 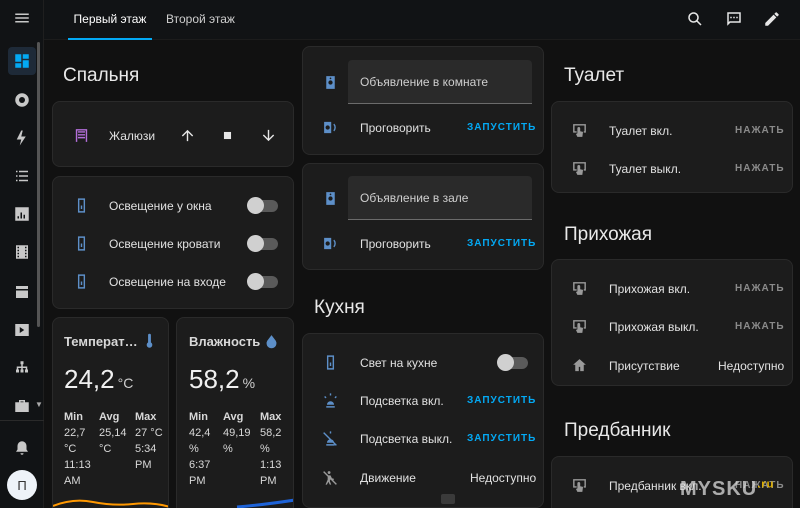 I want to click on arrow-up-icon, so click(x=187, y=135).